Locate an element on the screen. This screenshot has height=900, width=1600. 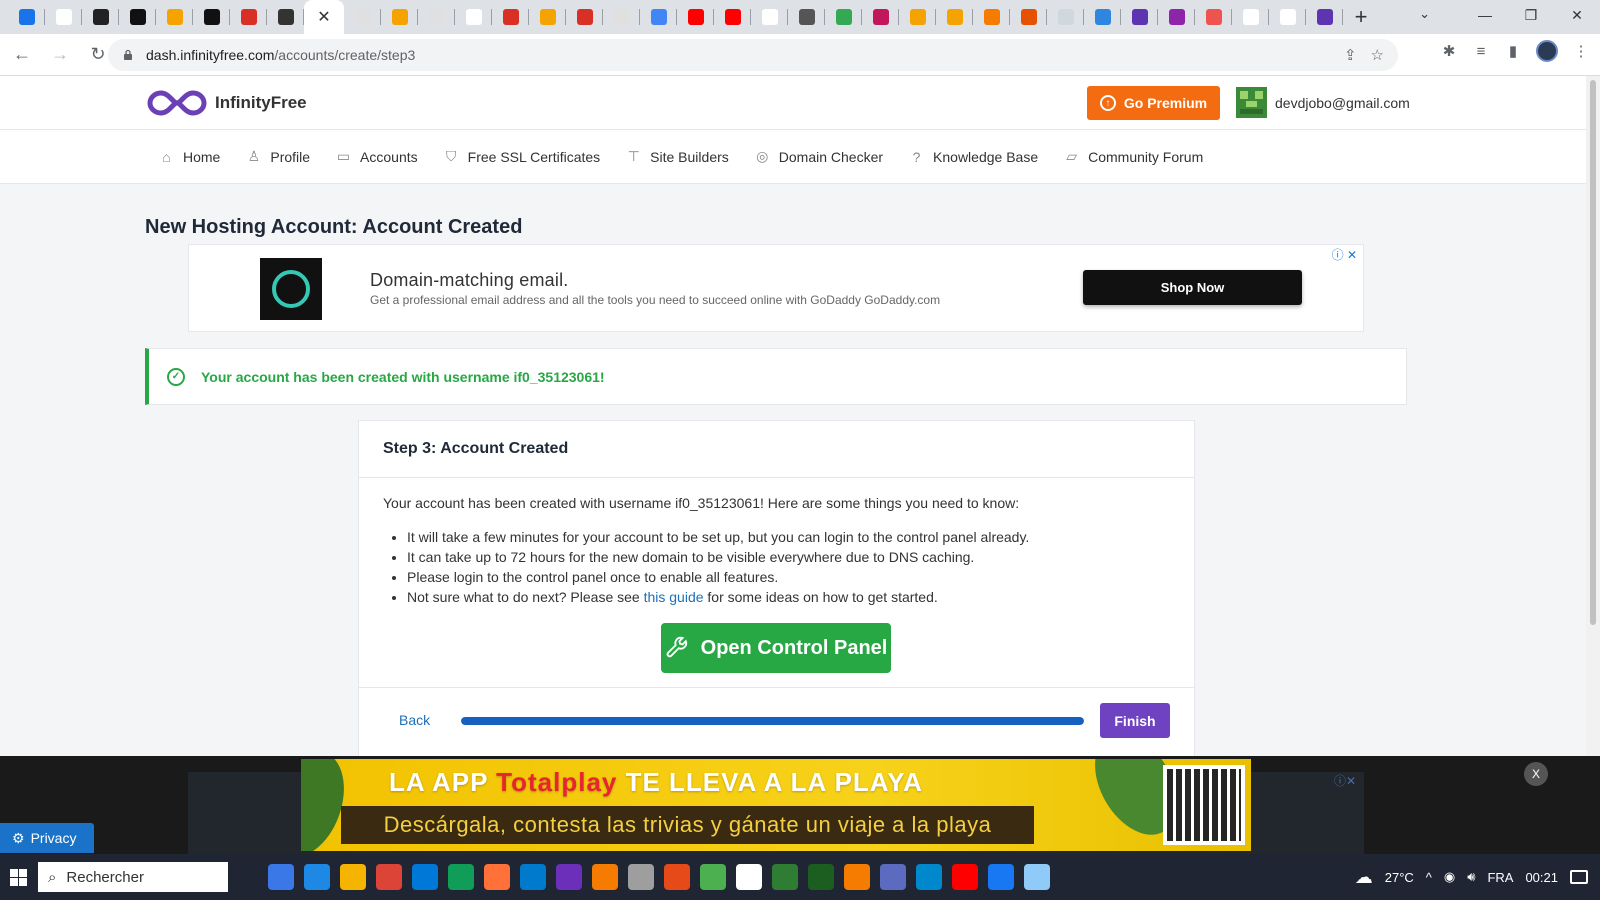
windows-start-icon is located at coordinates (18, 877).